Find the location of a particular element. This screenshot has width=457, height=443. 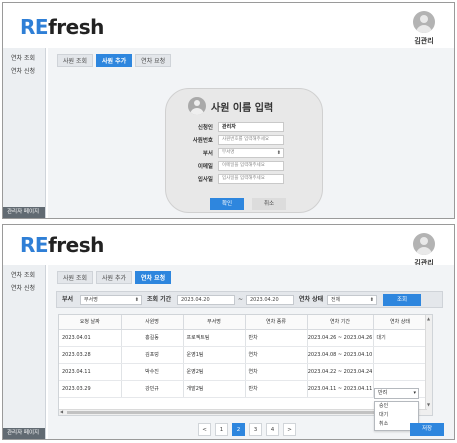

request-date-cell: 2023.04.01 is located at coordinates (90, 338).